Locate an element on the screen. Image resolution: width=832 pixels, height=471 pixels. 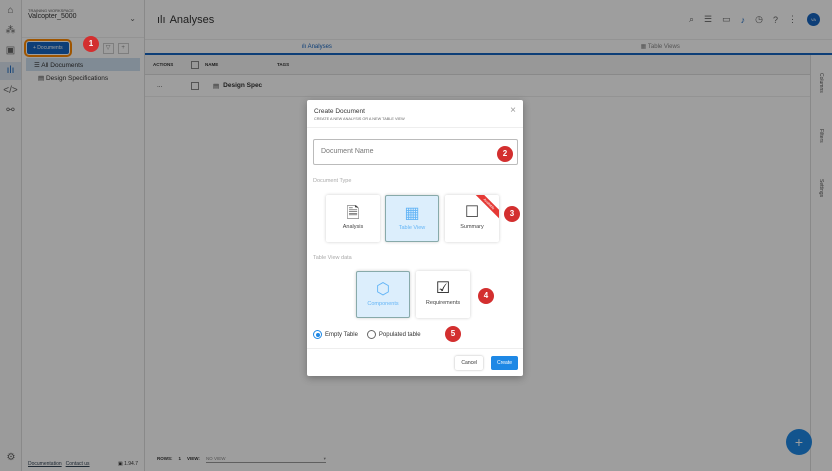
type-analysis: 🗎 Analysis is located at coordinates (353, 218).